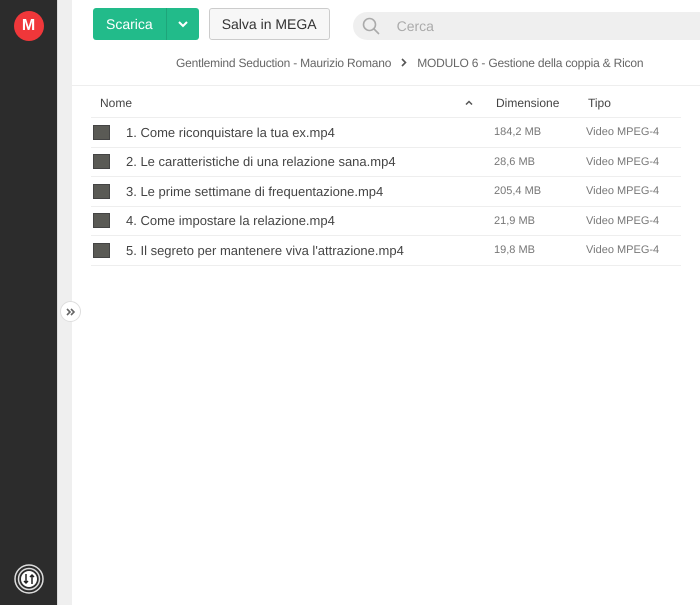  I want to click on file-row: 1. Come riconquistare la tua ex.mp4 184,2 MB Video MPEG-4, so click(386, 133).